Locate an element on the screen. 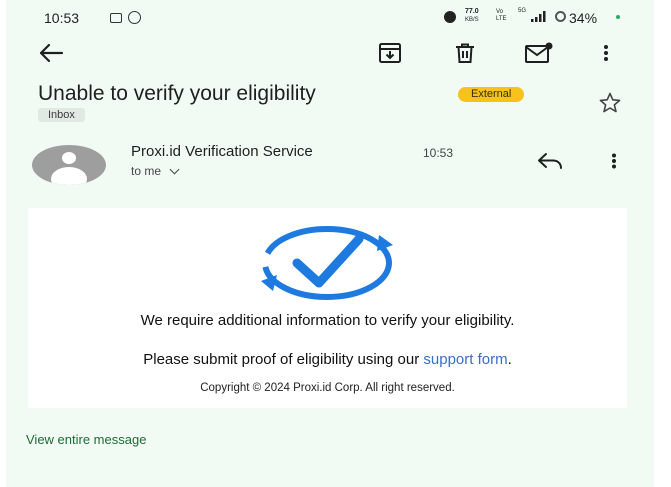 Image resolution: width=671 pixels, height=487 pixels. charging-dot-icon is located at coordinates (618, 17).